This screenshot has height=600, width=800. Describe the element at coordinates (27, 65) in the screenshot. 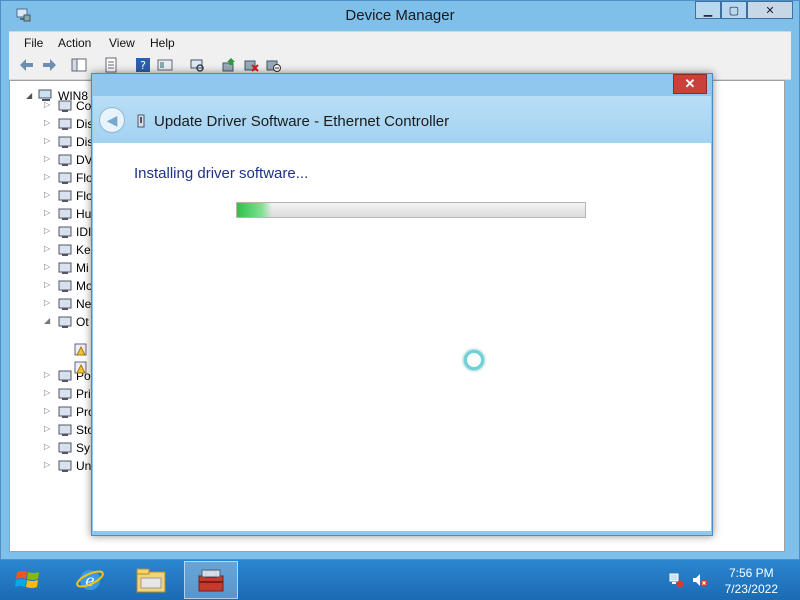

I see `back-arrow-icon` at that location.